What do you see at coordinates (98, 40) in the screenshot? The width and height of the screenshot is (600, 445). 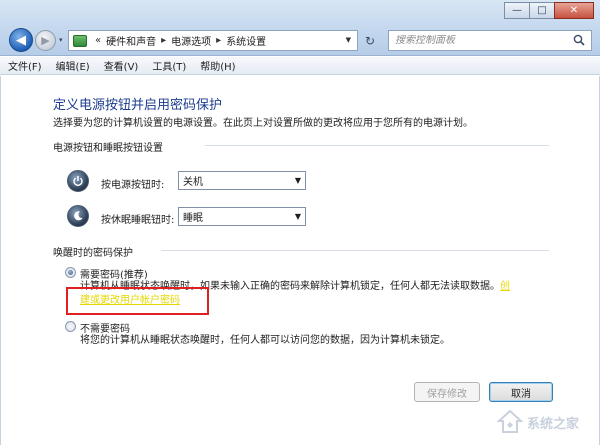 I see `breadcrumb-overflow: «` at bounding box center [98, 40].